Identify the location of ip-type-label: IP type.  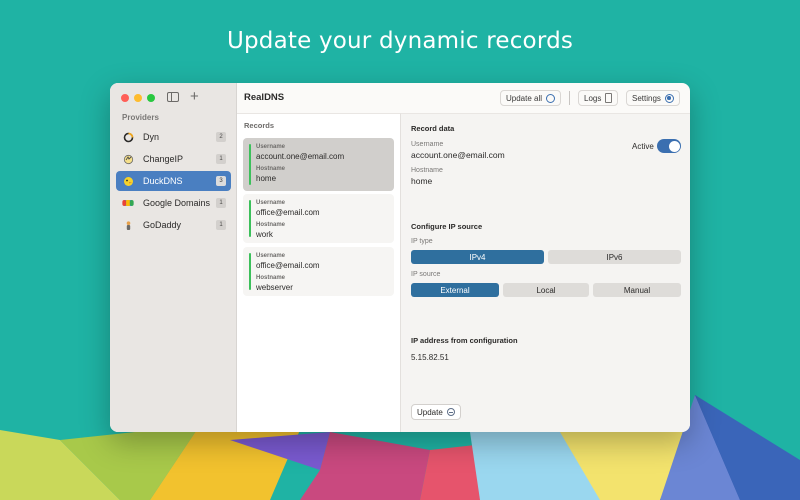
(422, 241).